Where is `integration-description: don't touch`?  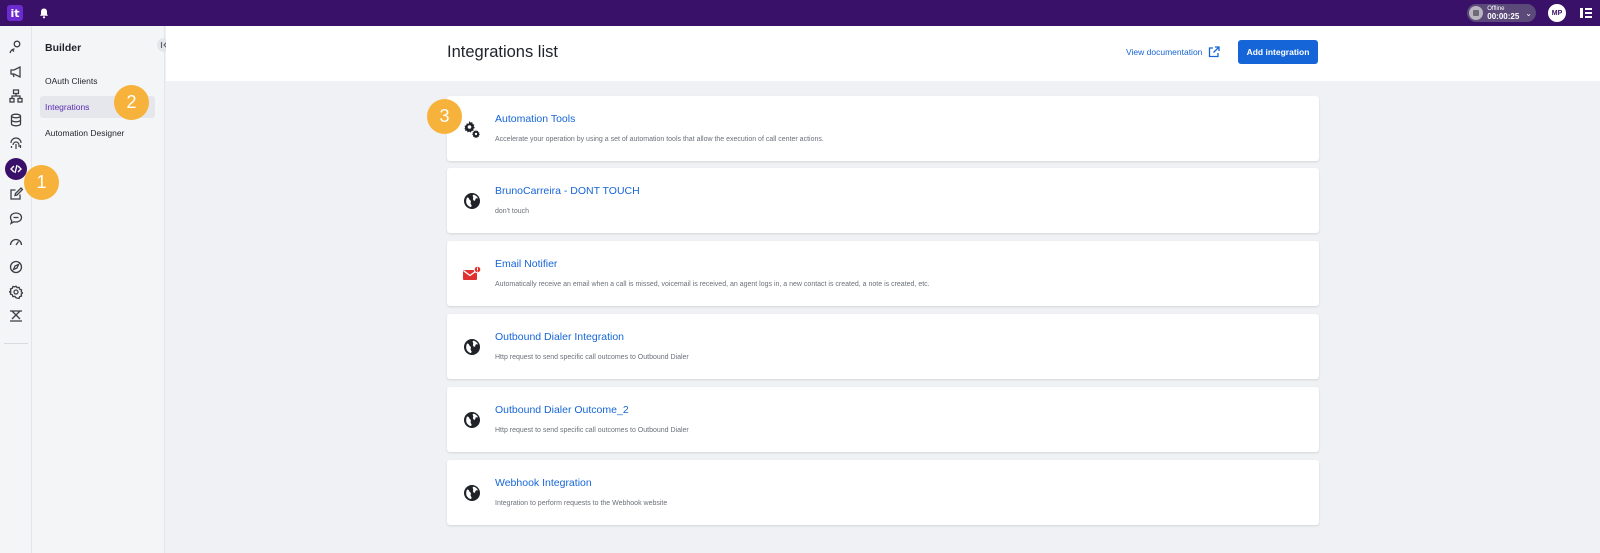 integration-description: don't touch is located at coordinates (512, 211).